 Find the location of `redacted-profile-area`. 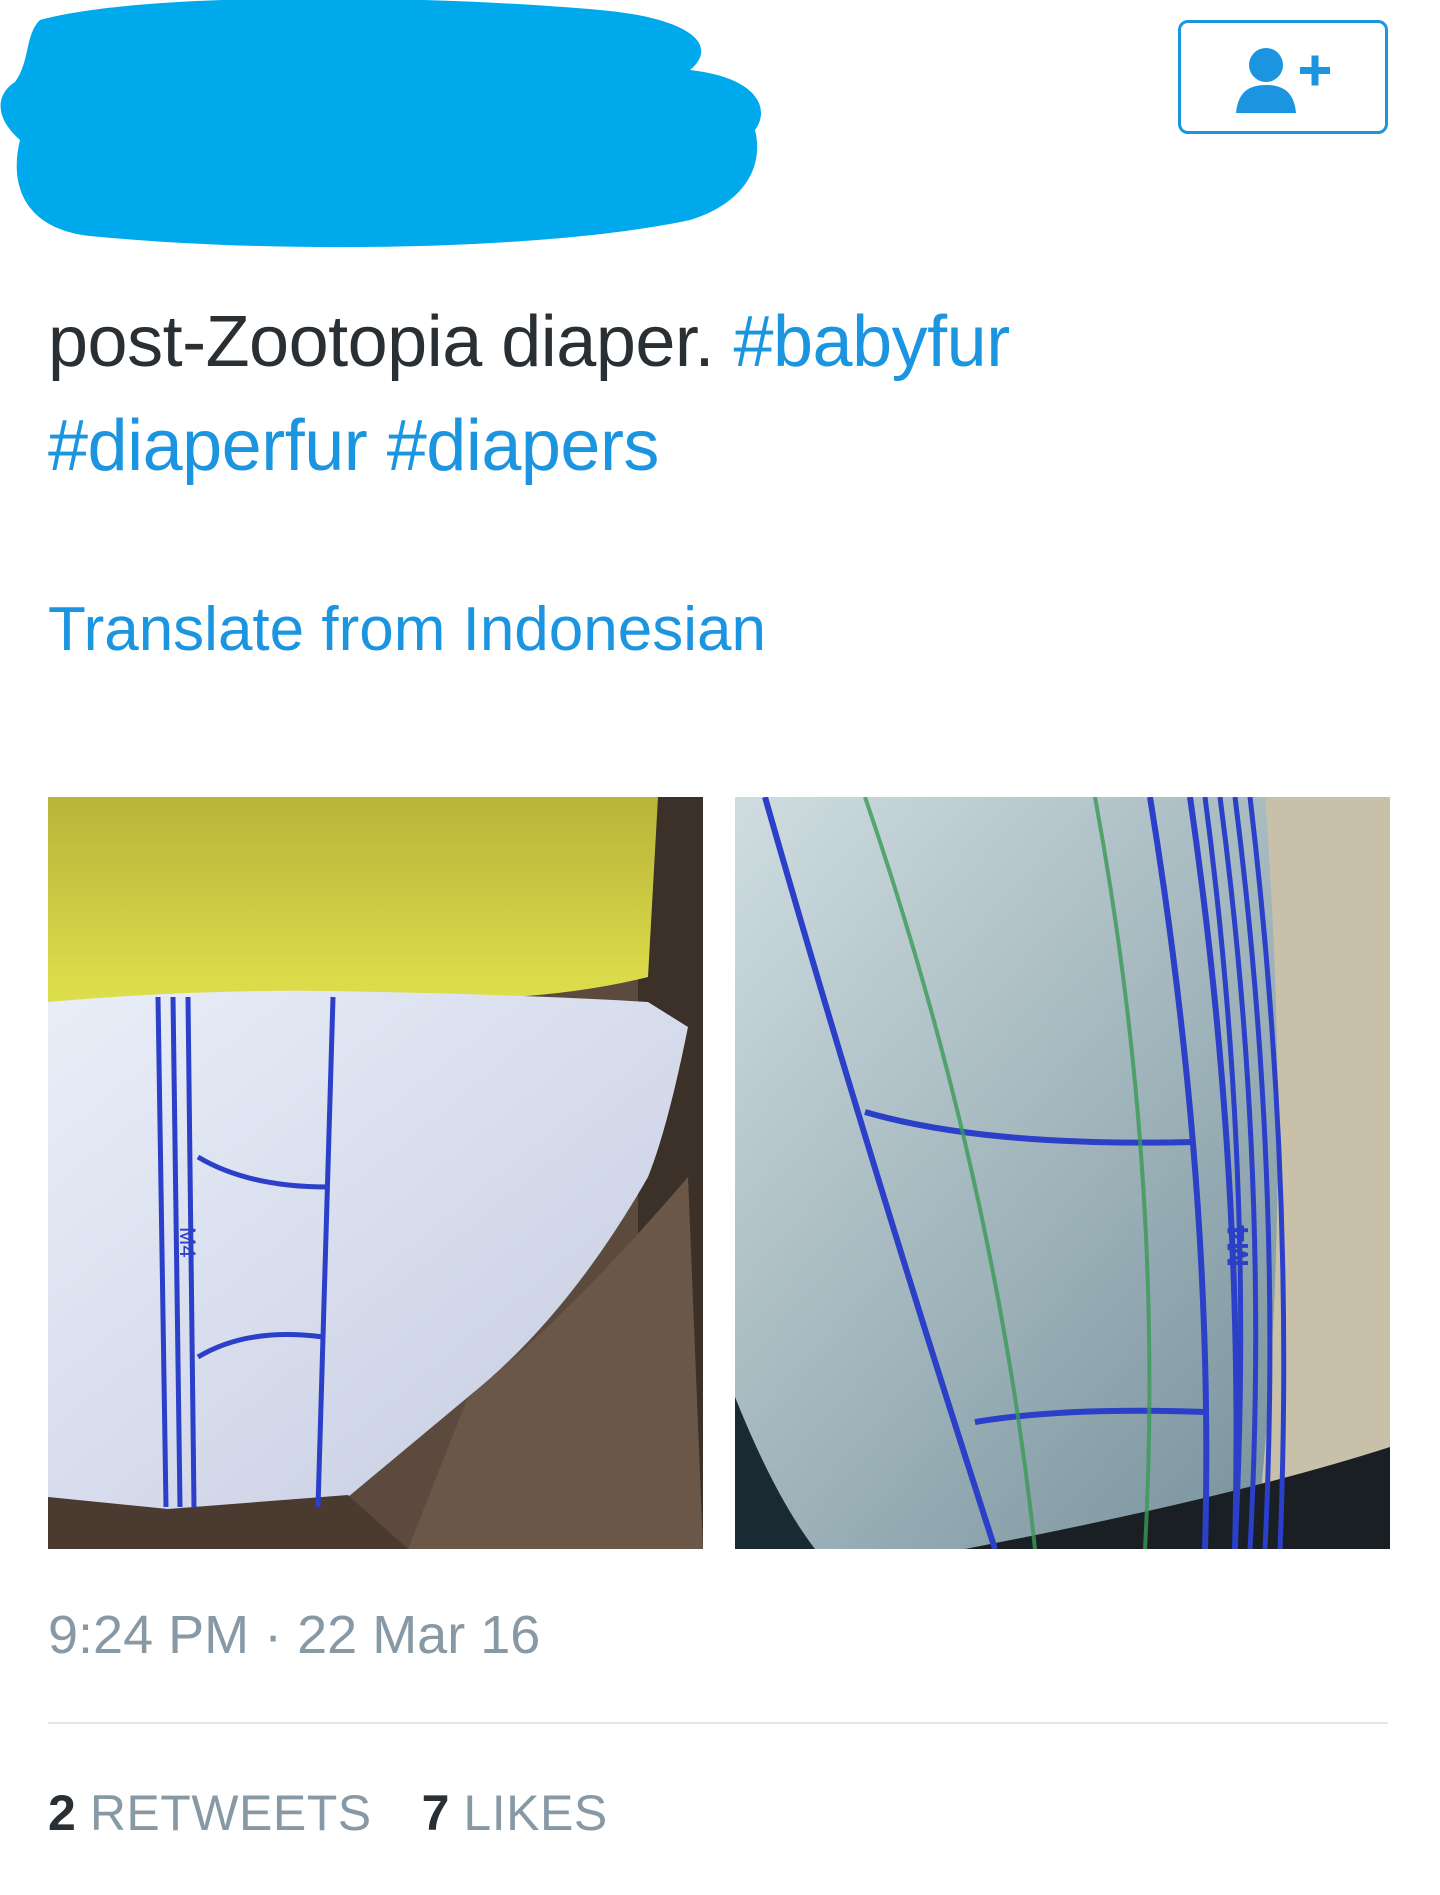

redacted-profile-area is located at coordinates (385, 130).